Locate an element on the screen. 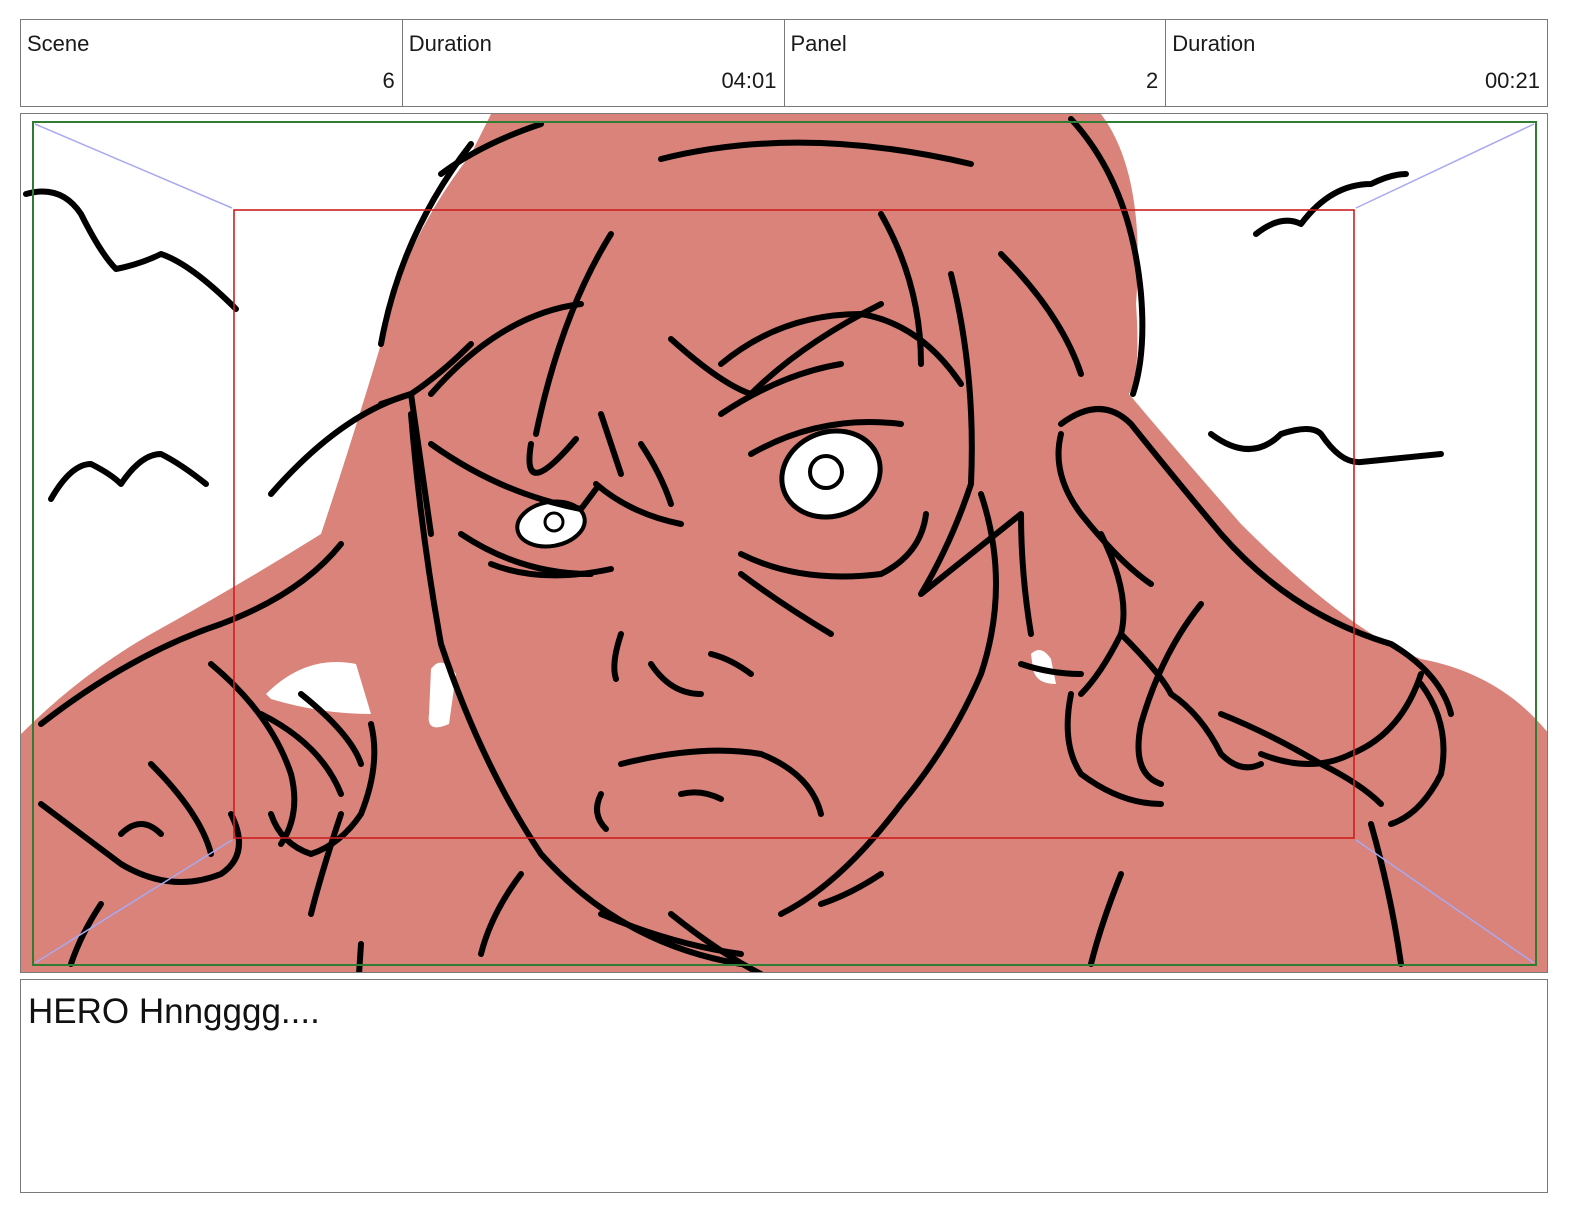 Image resolution: width=1584 pixels, height=1224 pixels. panel-label: Panel is located at coordinates (818, 43).